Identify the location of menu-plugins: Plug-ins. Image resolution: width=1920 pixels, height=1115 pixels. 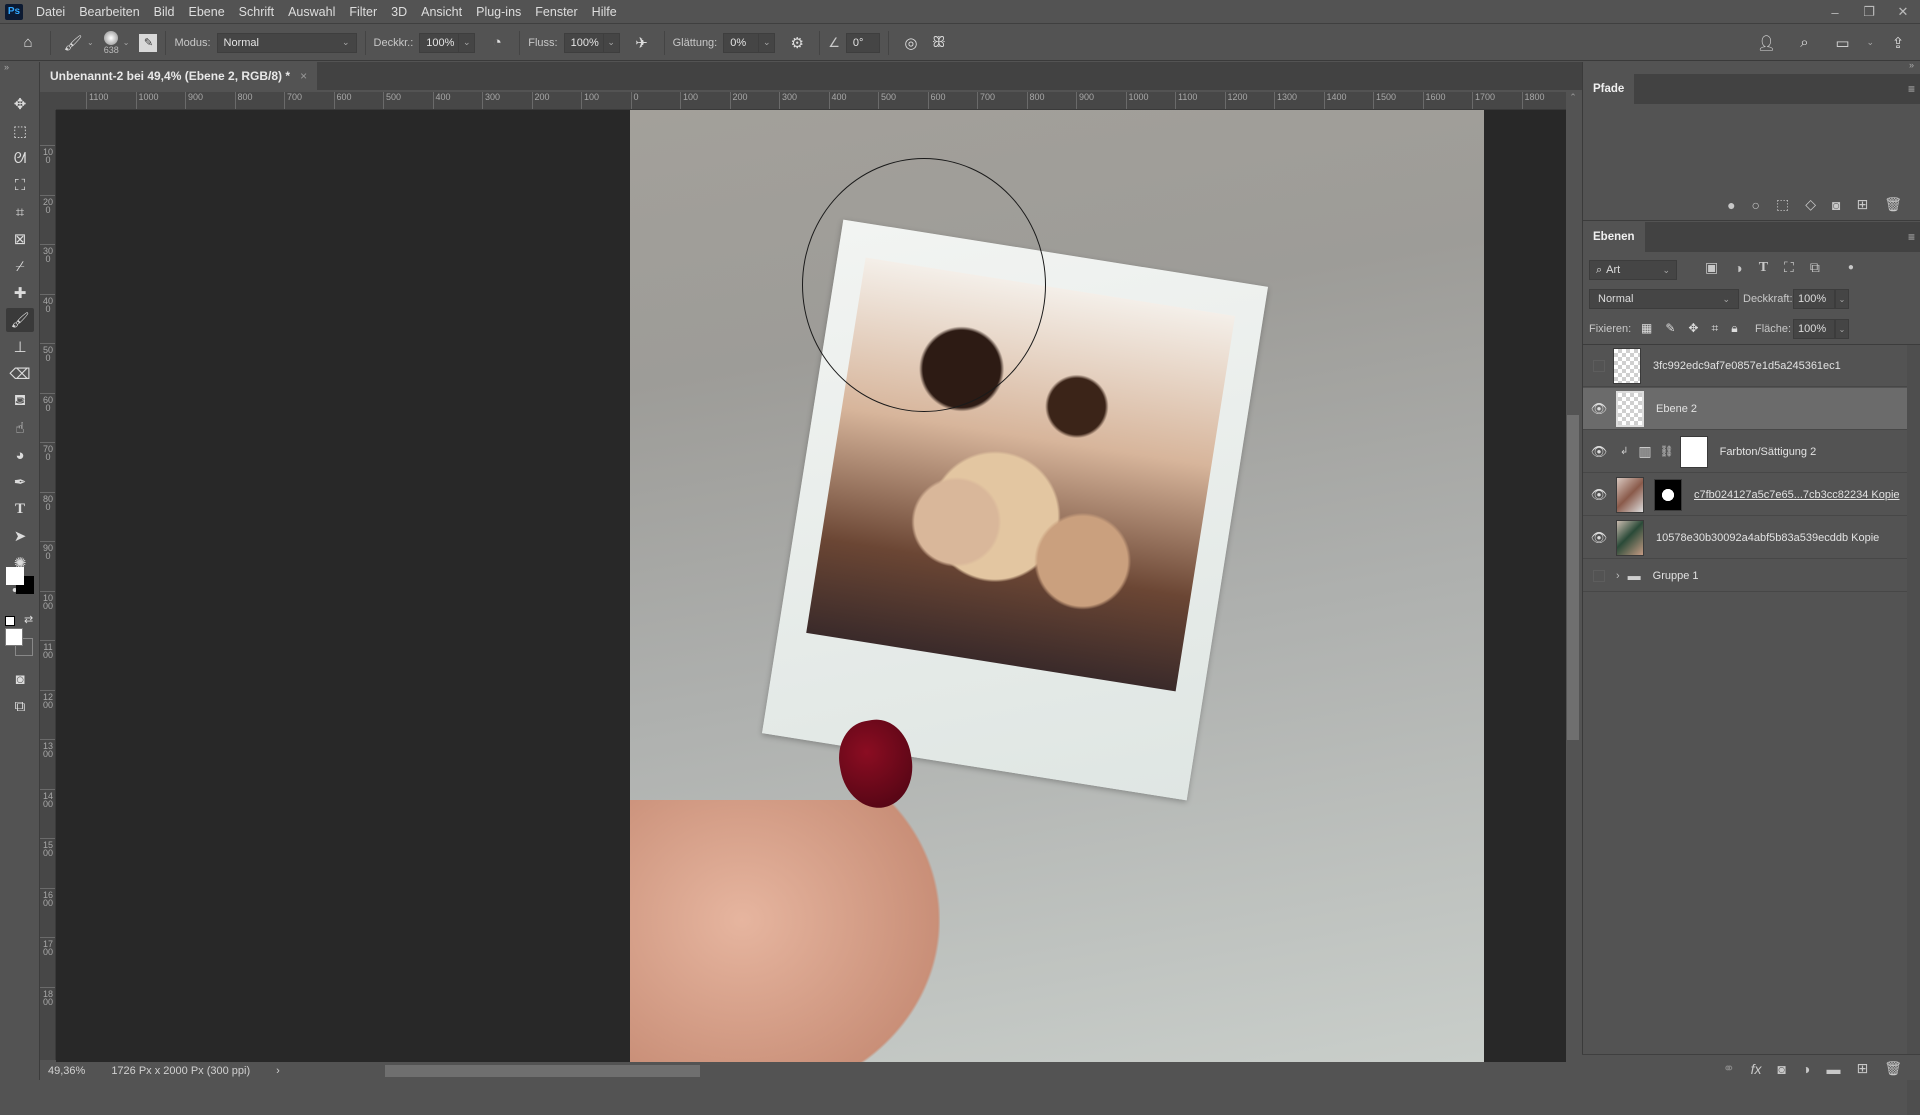
(498, 12).